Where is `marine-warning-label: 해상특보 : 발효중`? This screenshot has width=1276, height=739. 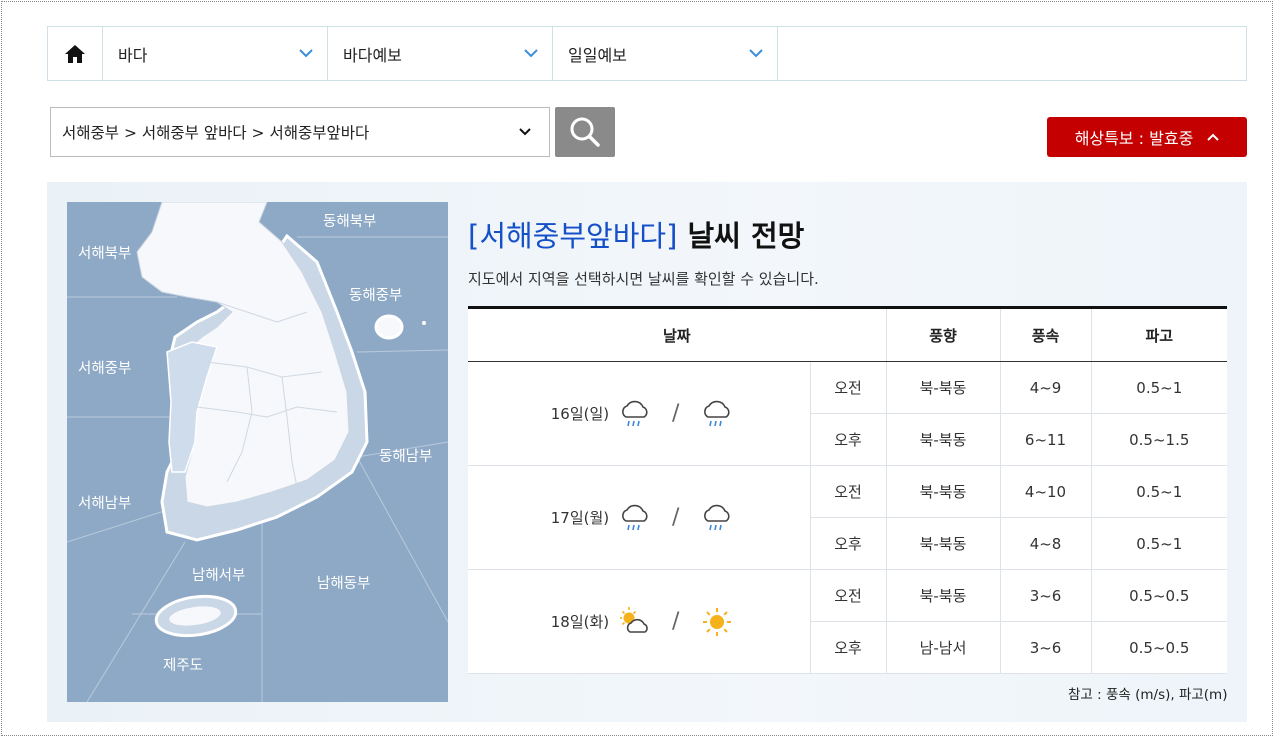
marine-warning-label: 해상특보 : 발효중 is located at coordinates (1134, 138).